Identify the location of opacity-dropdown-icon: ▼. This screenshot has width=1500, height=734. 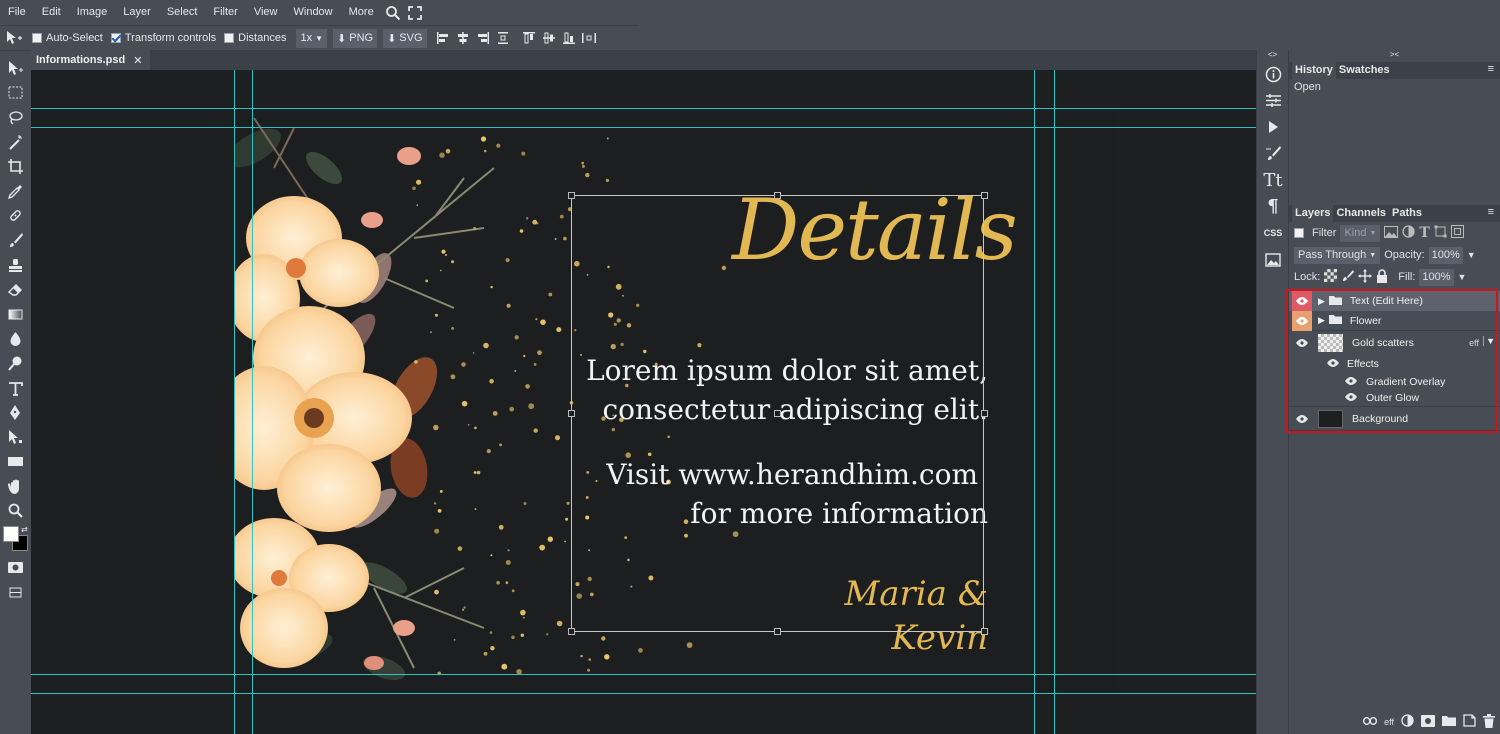
(1471, 255).